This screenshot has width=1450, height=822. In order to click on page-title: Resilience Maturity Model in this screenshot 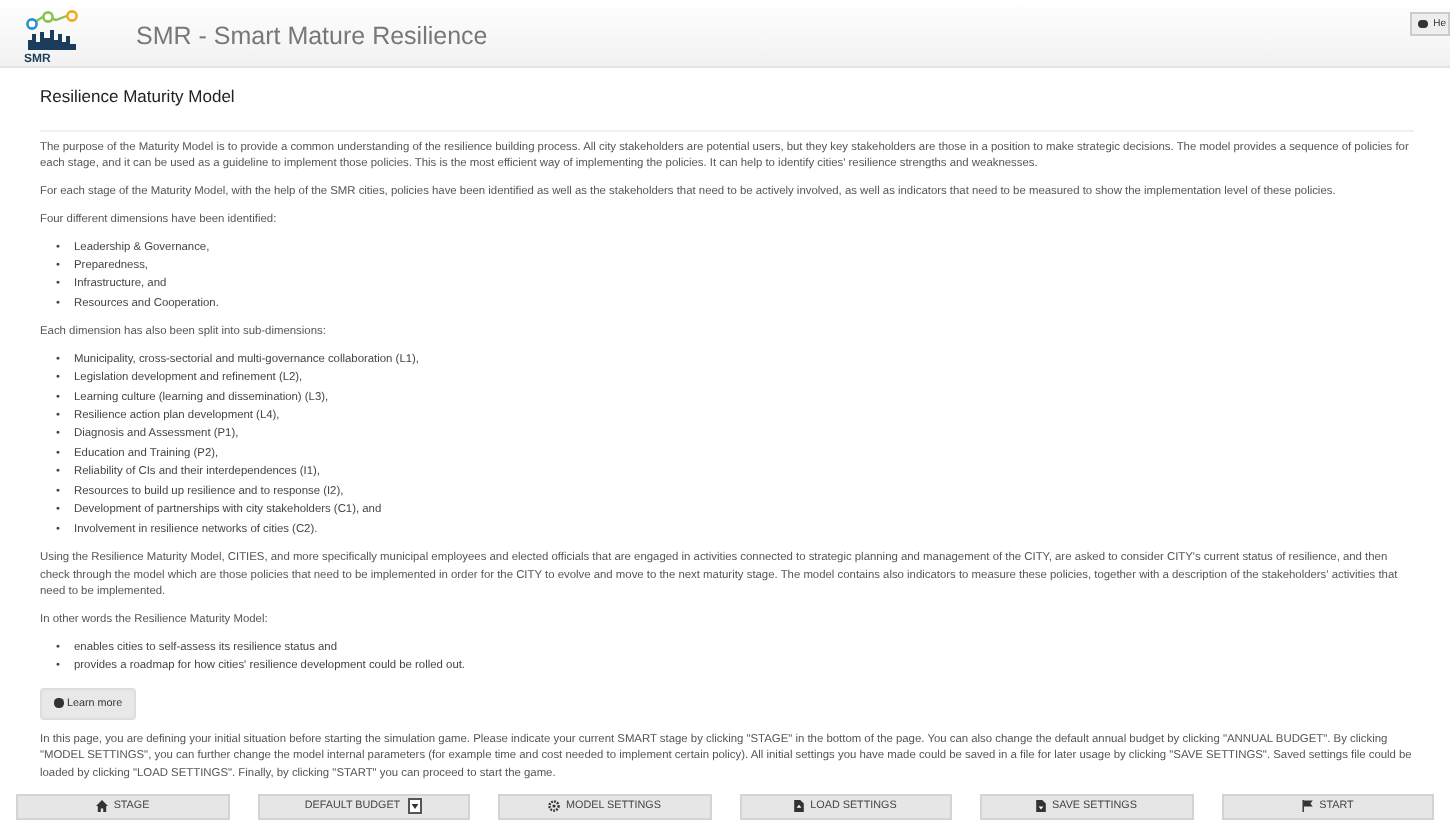, I will do `click(727, 100)`.